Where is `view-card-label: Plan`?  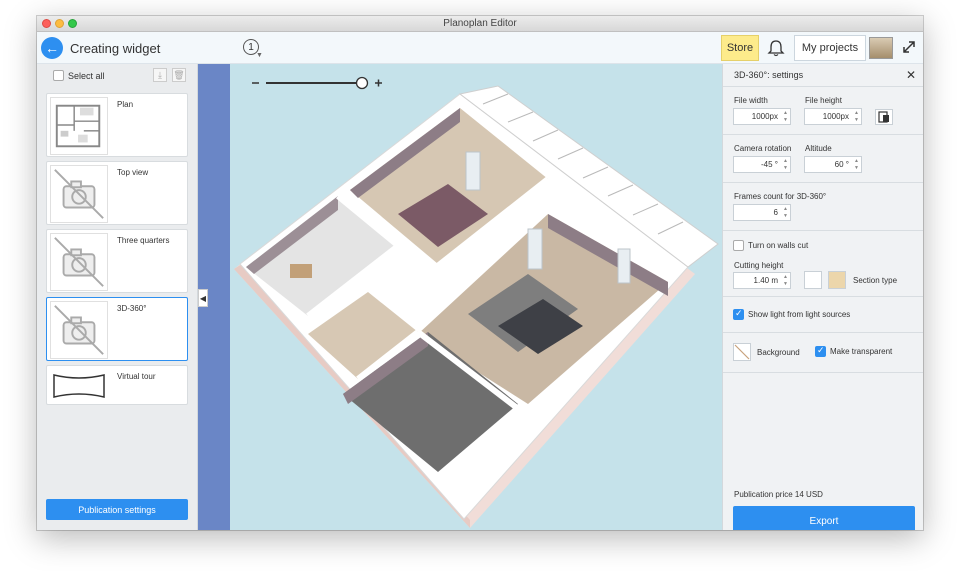
view-card-label: Plan is located at coordinates (125, 104).